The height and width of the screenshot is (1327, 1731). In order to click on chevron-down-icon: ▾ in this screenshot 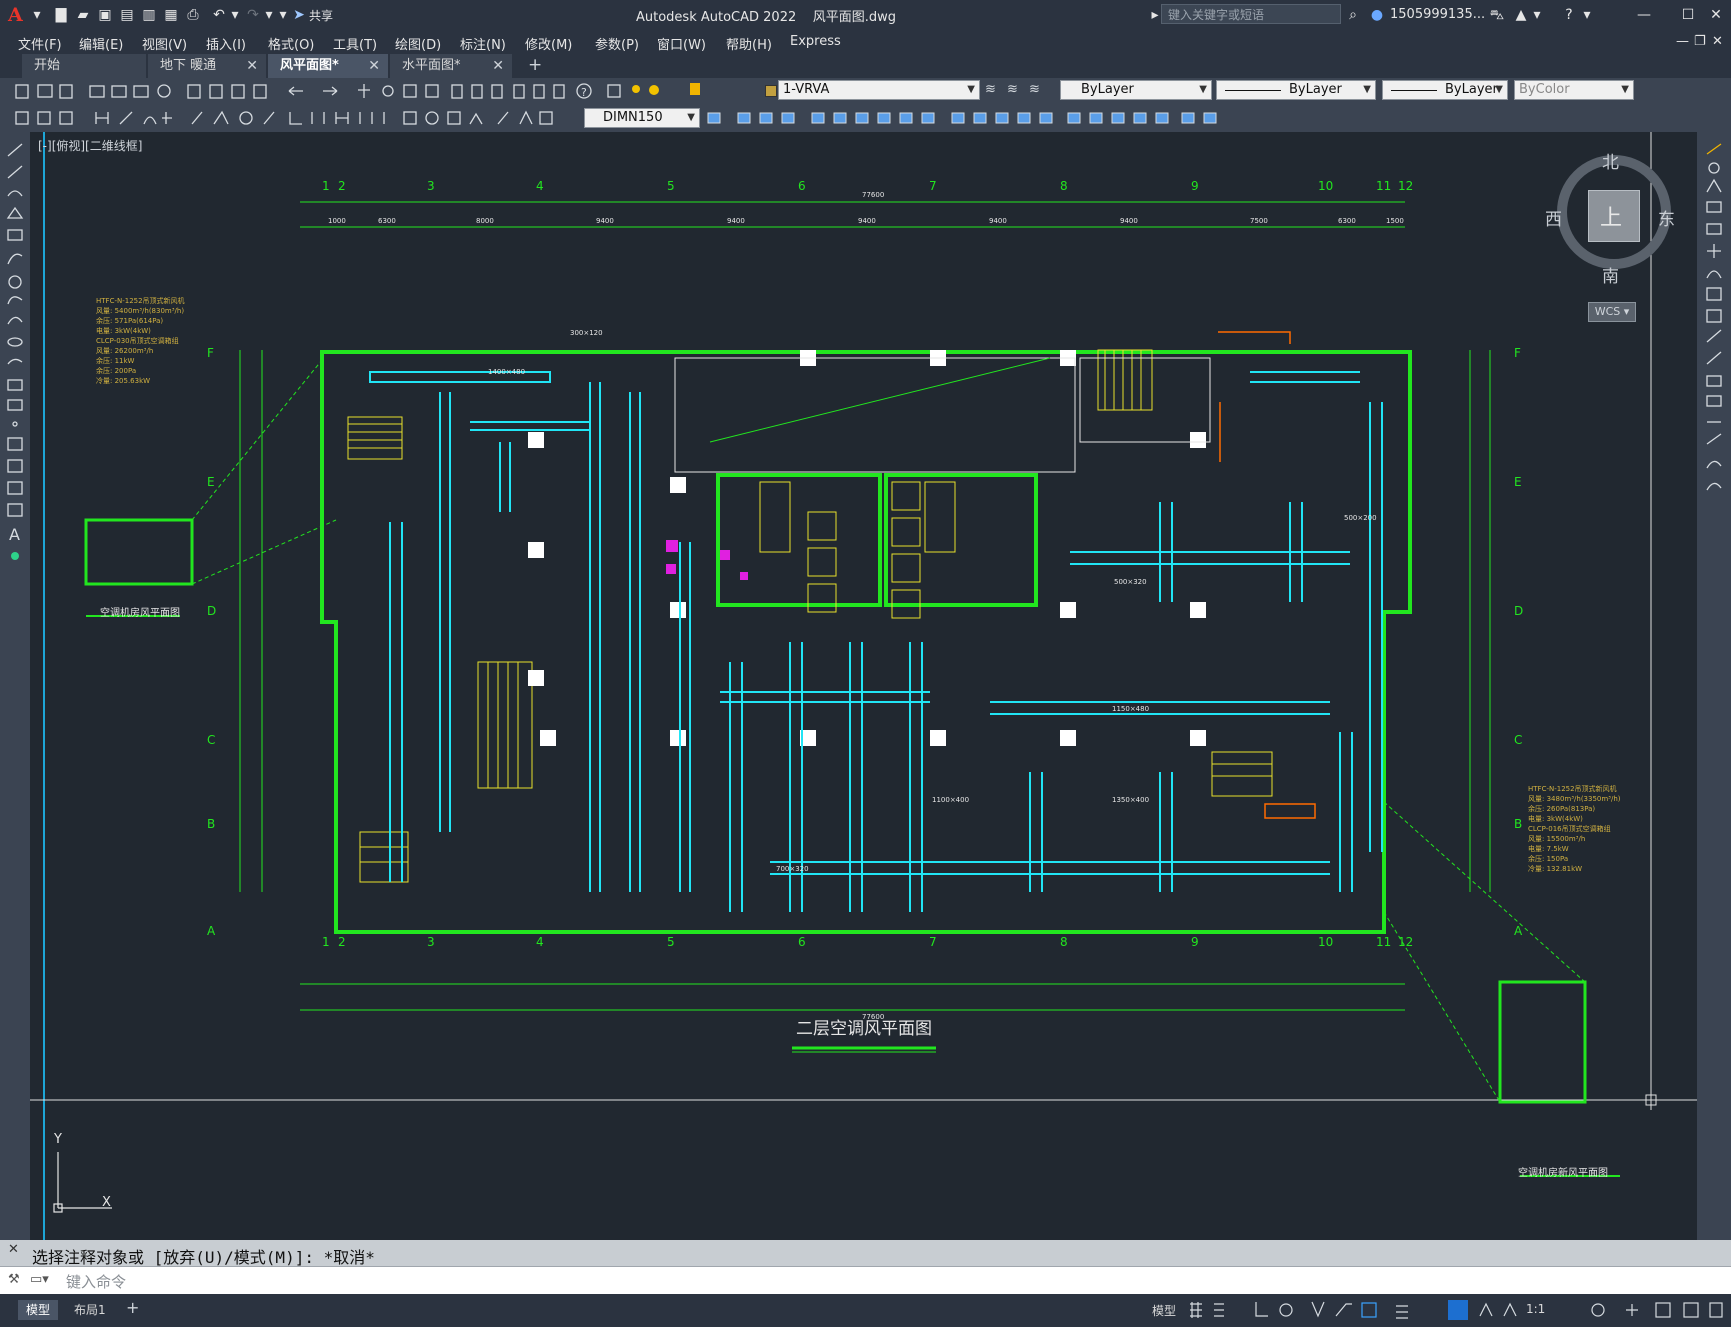, I will do `click(37, 15)`.